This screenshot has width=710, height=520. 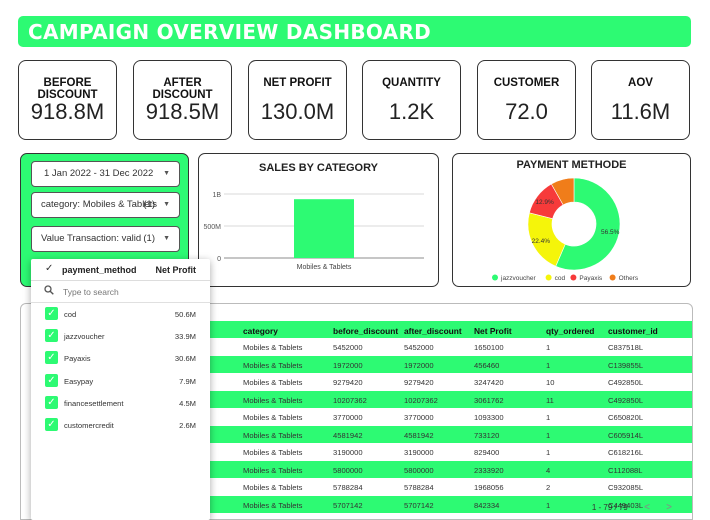 I want to click on table-cell: 2333920, so click(x=489, y=470).